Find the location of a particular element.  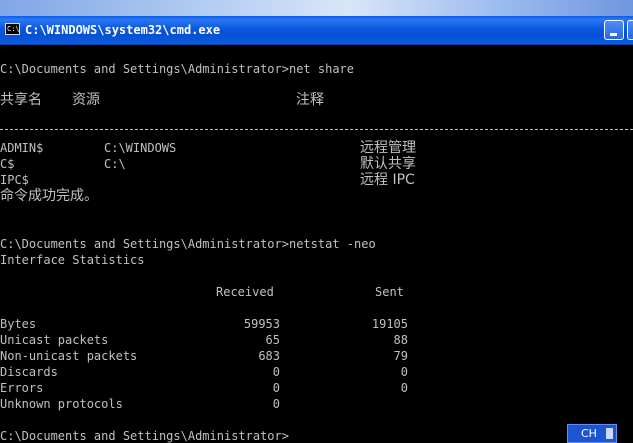

language-menu-icon is located at coordinates (609, 433).